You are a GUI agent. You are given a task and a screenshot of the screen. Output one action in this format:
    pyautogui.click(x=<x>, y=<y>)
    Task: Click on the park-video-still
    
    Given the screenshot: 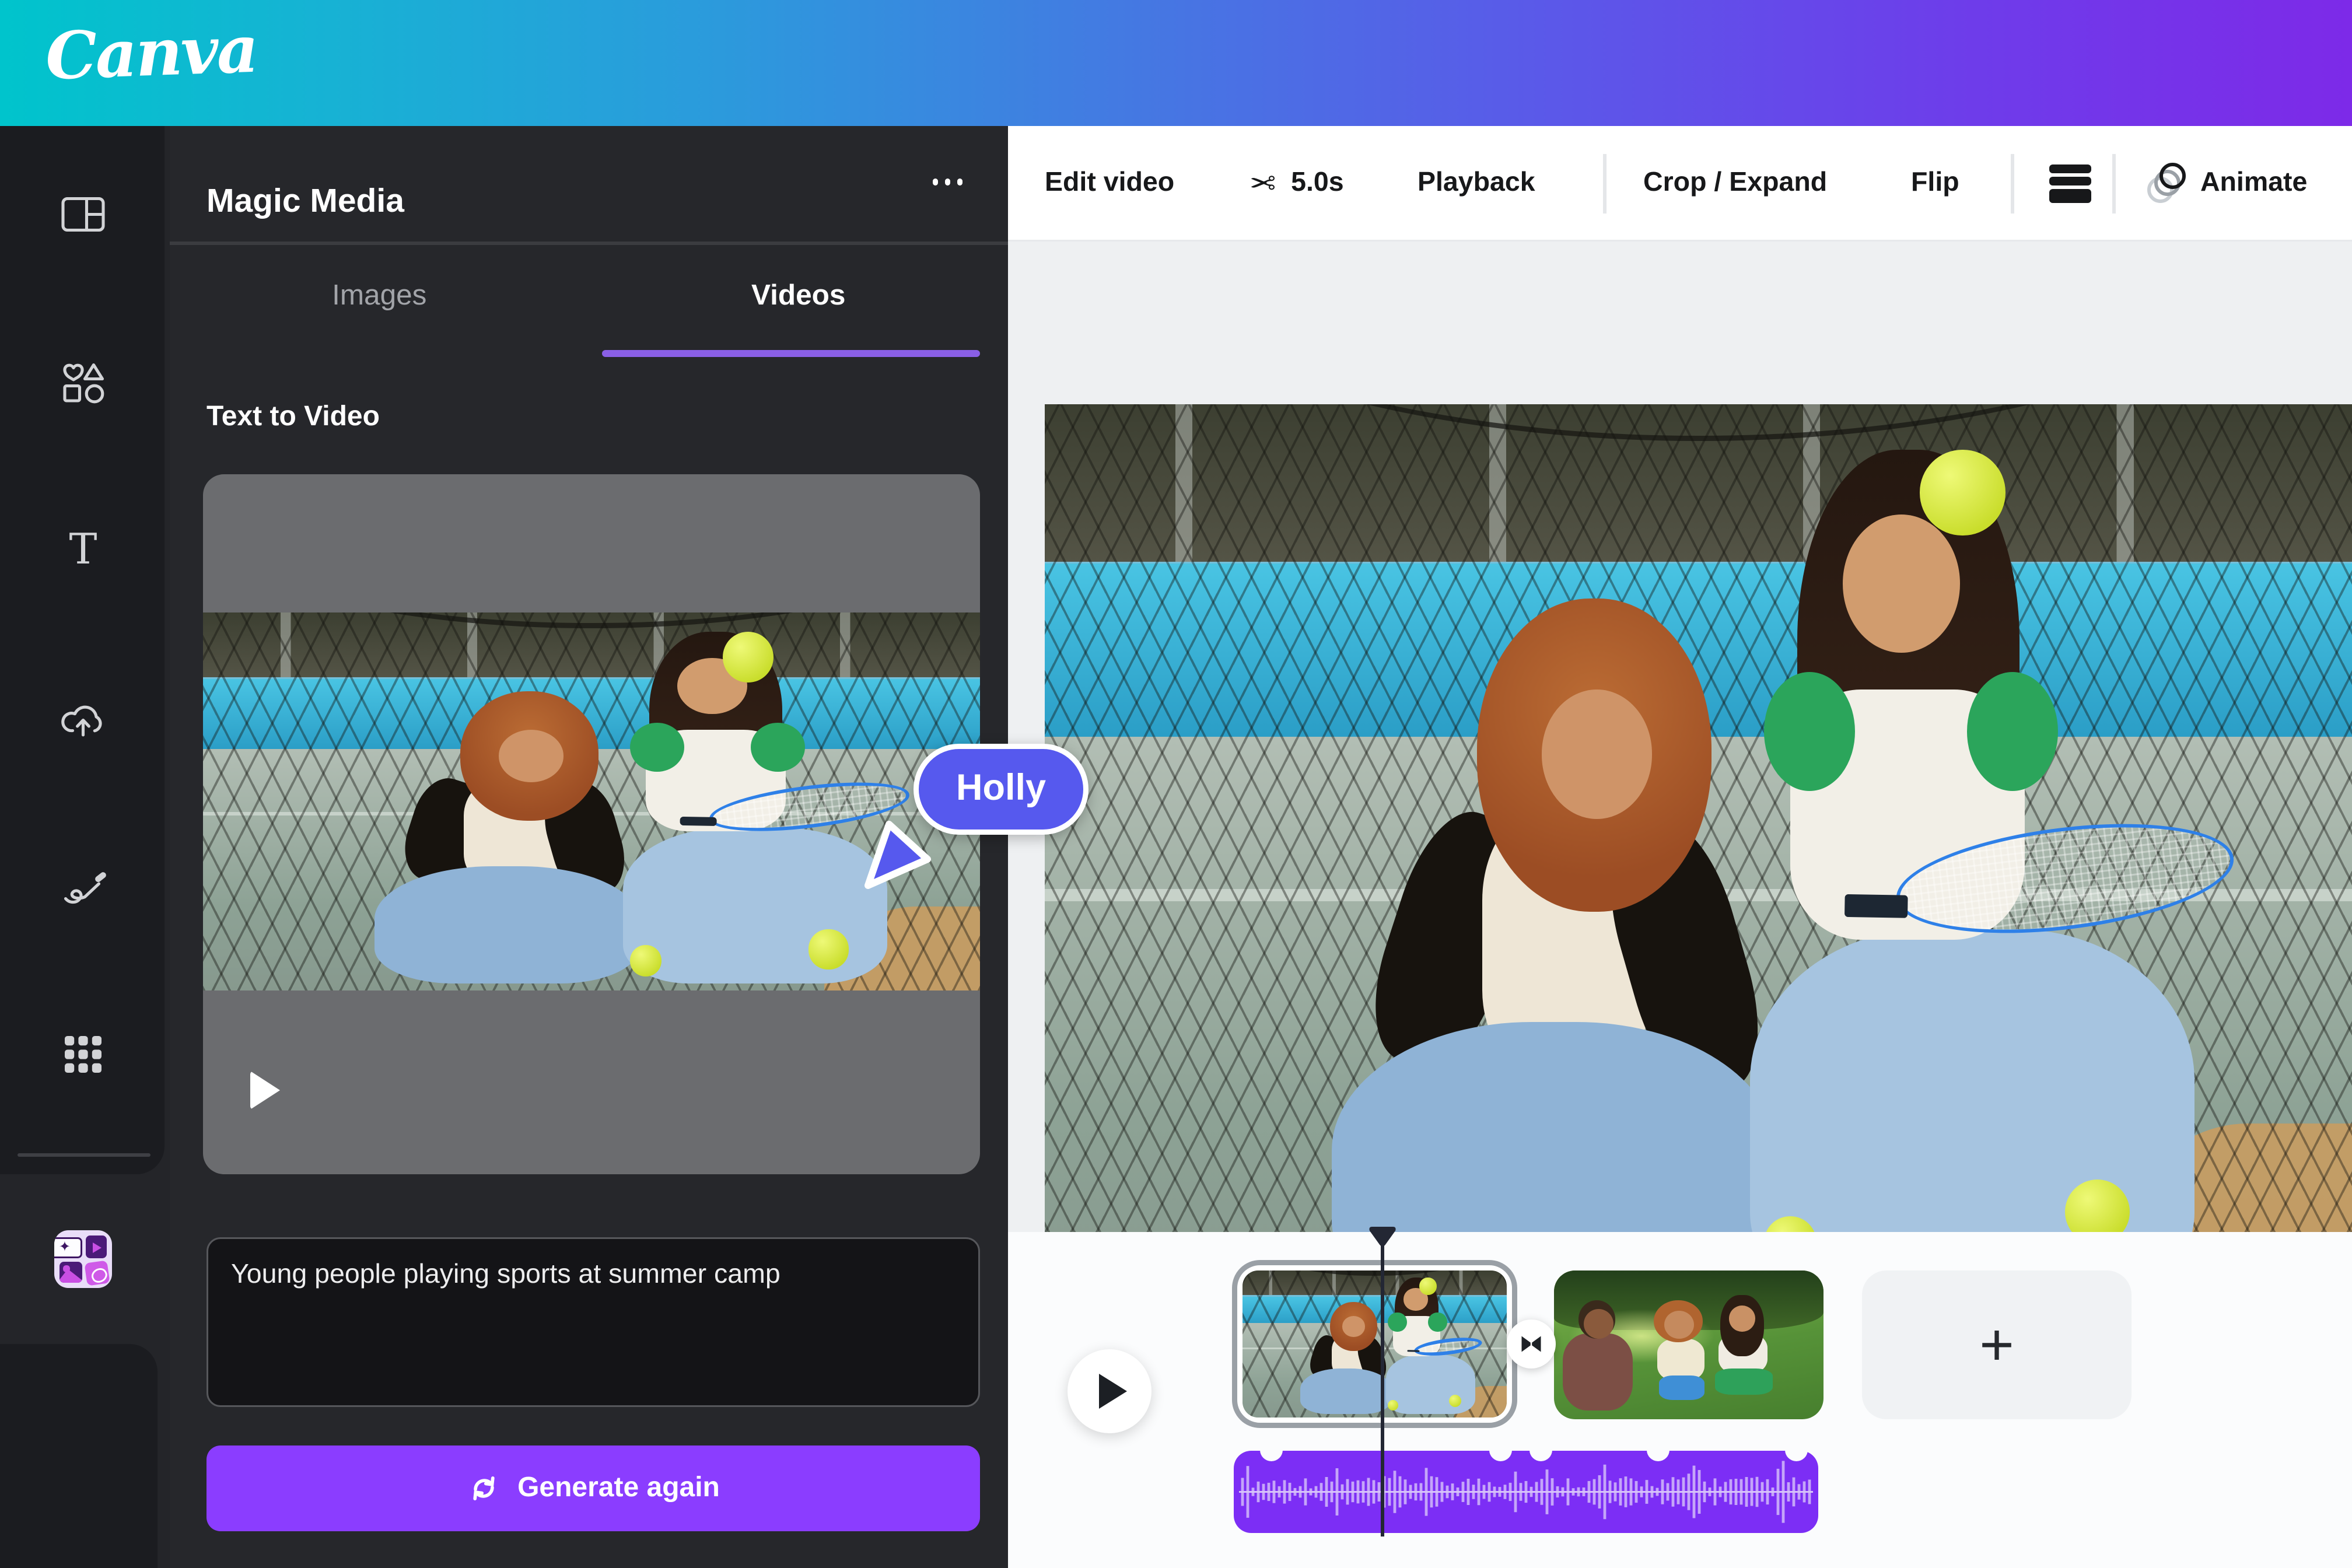 What is the action you would take?
    pyautogui.click(x=1689, y=1344)
    